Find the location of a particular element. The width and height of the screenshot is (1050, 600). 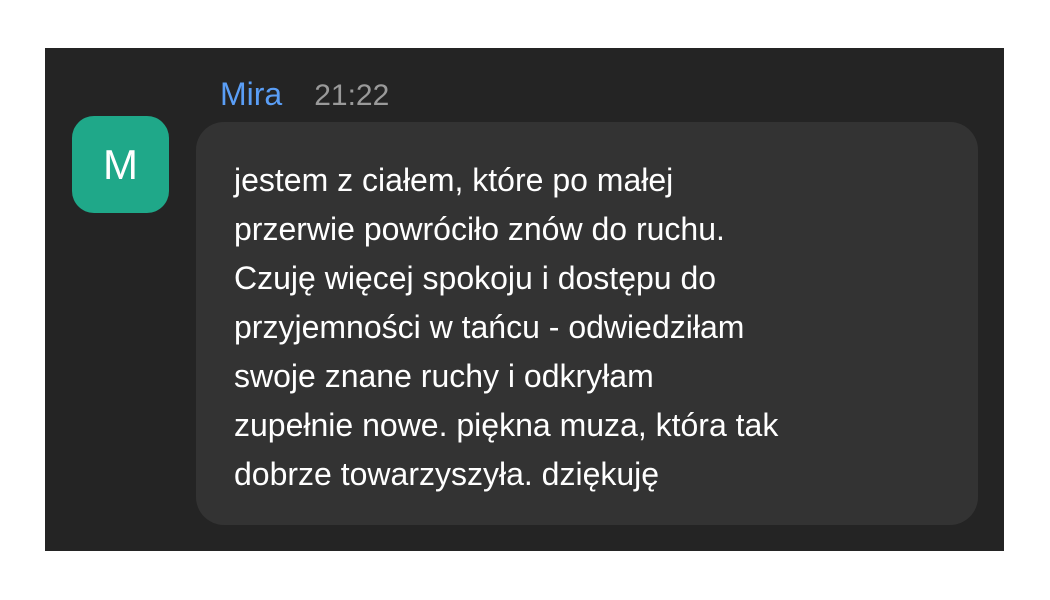

avatar: M is located at coordinates (120, 164).